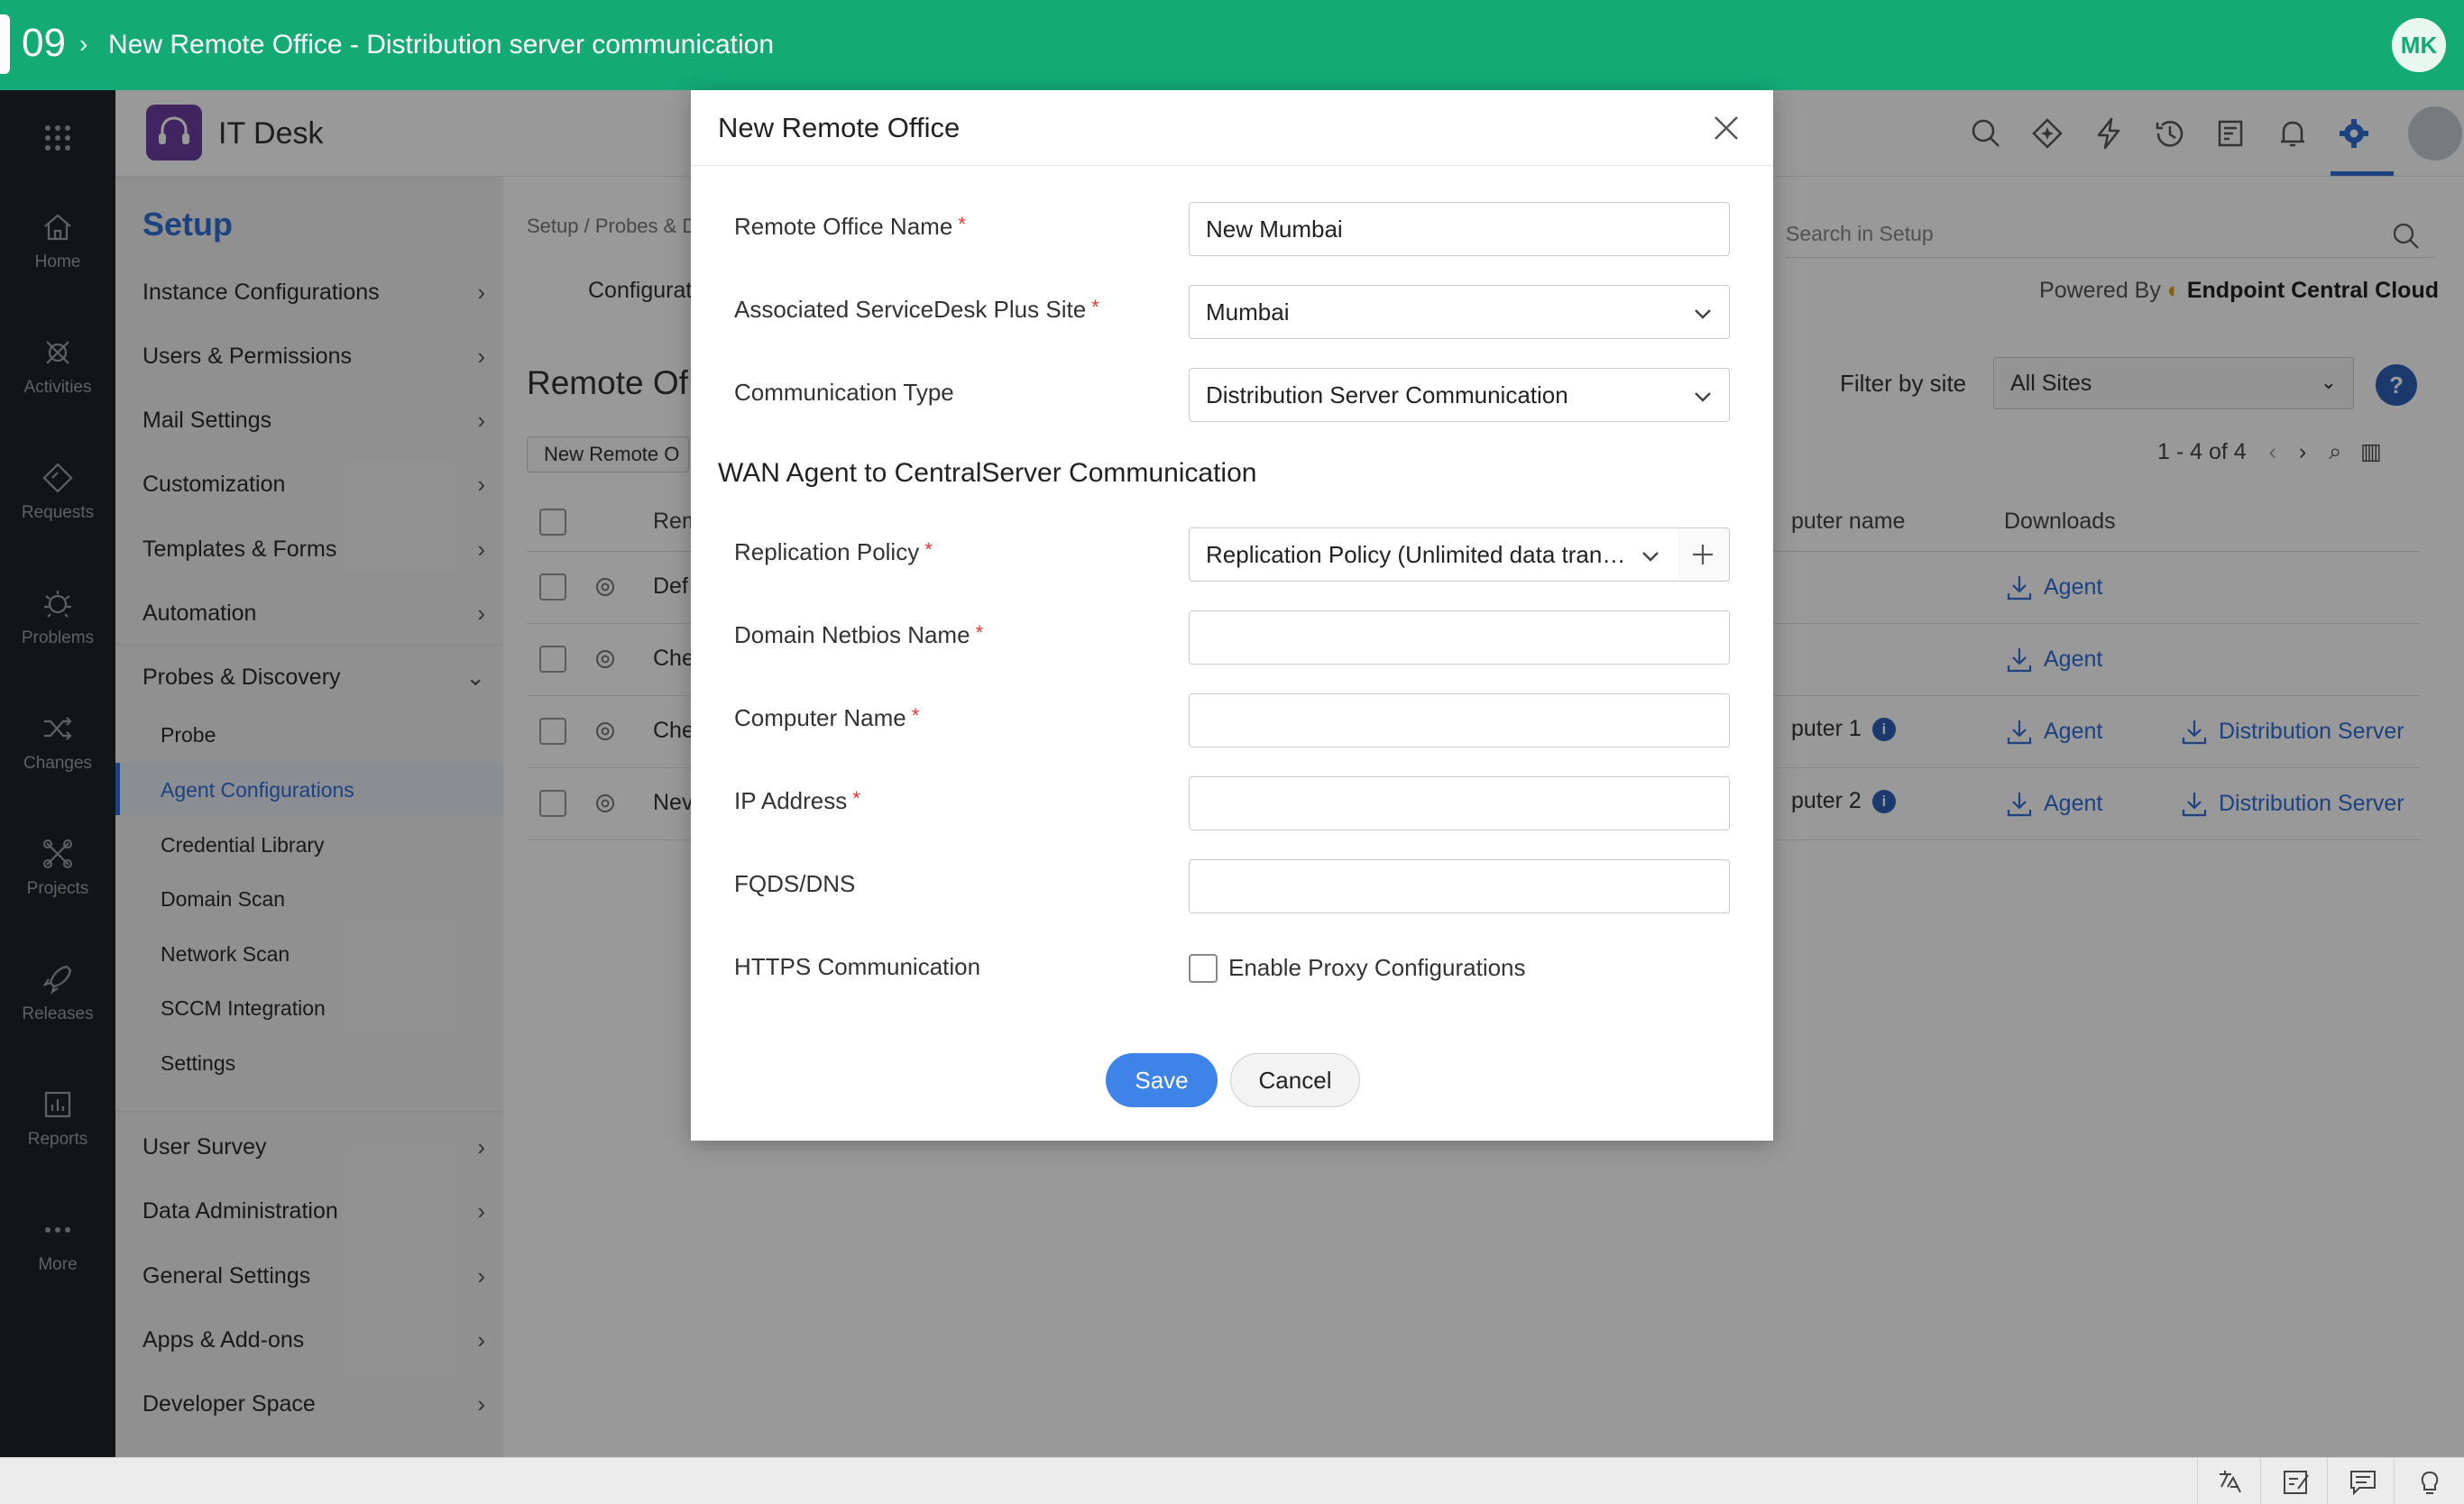 The image size is (2464, 1504). Describe the element at coordinates (1387, 394) in the screenshot. I see `communication-type-value: Distribution Server Communication` at that location.